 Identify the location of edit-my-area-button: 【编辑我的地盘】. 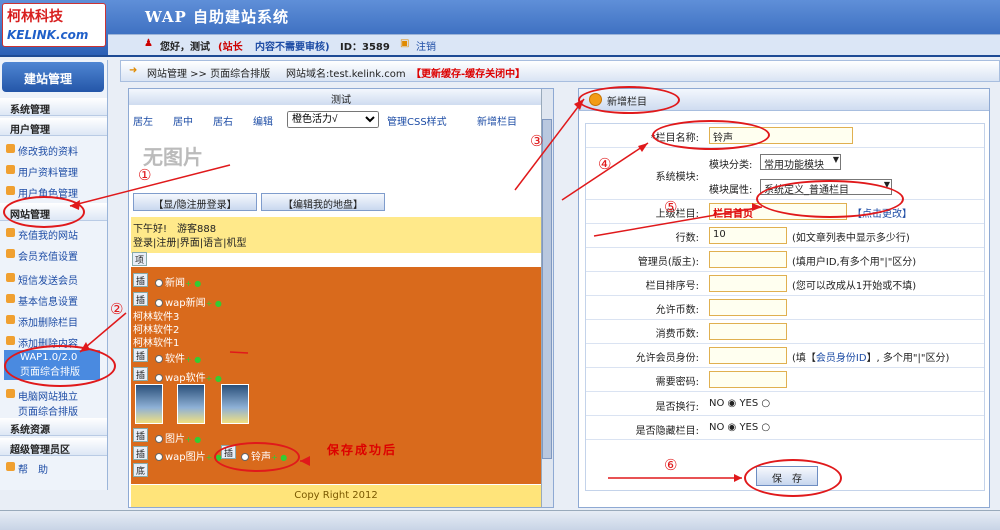
(323, 202).